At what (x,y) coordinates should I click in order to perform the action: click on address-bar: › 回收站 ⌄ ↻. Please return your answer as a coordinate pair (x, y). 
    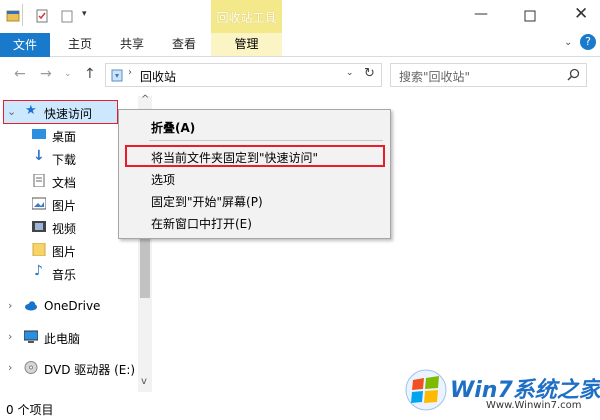
    Looking at the image, I should click on (243, 75).